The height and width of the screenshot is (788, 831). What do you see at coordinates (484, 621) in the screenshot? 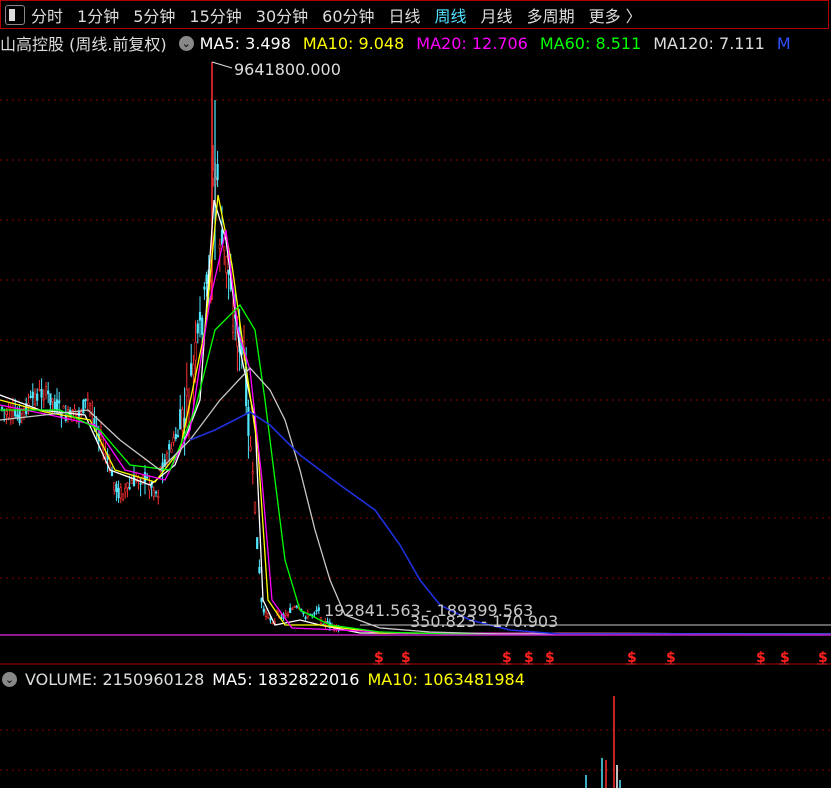
I see `range-label: 350.823 - 170.903` at bounding box center [484, 621].